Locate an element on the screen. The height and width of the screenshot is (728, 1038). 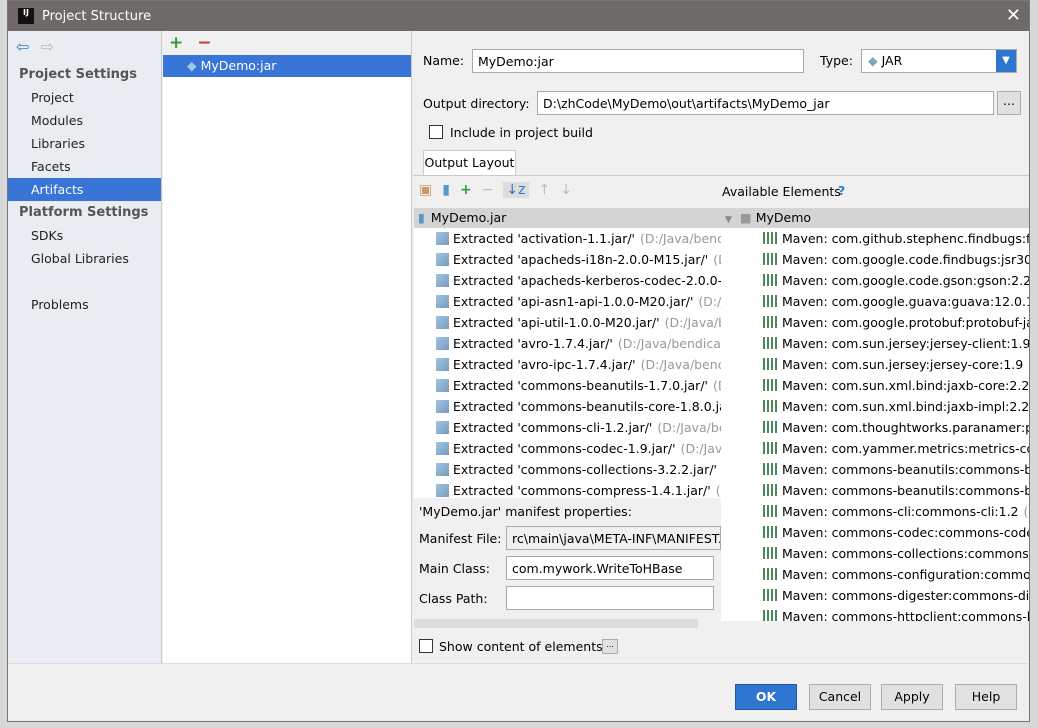
tree-item-label: Maven: com.google.protobuf:protobuf-jav is located at coordinates (905, 322).